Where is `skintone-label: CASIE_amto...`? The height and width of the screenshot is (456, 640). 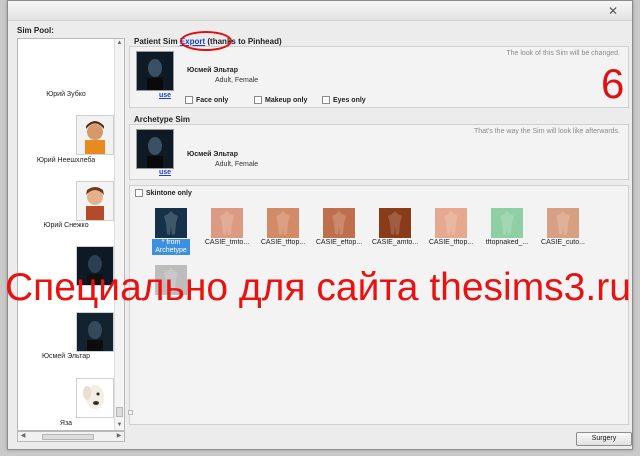 skintone-label: CASIE_amto... is located at coordinates (395, 242).